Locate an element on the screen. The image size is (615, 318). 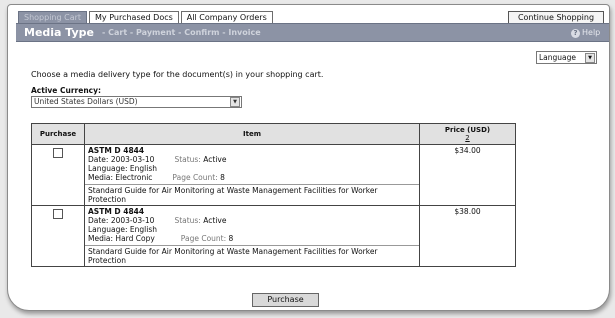
header-item: Item is located at coordinates (252, 134).